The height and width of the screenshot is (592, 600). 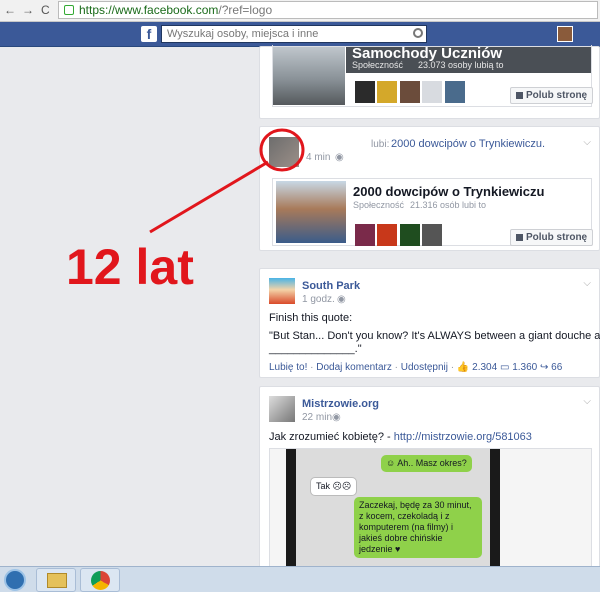 What do you see at coordinates (484, 367) in the screenshot?
I see `likes-count: 2.304` at bounding box center [484, 367].